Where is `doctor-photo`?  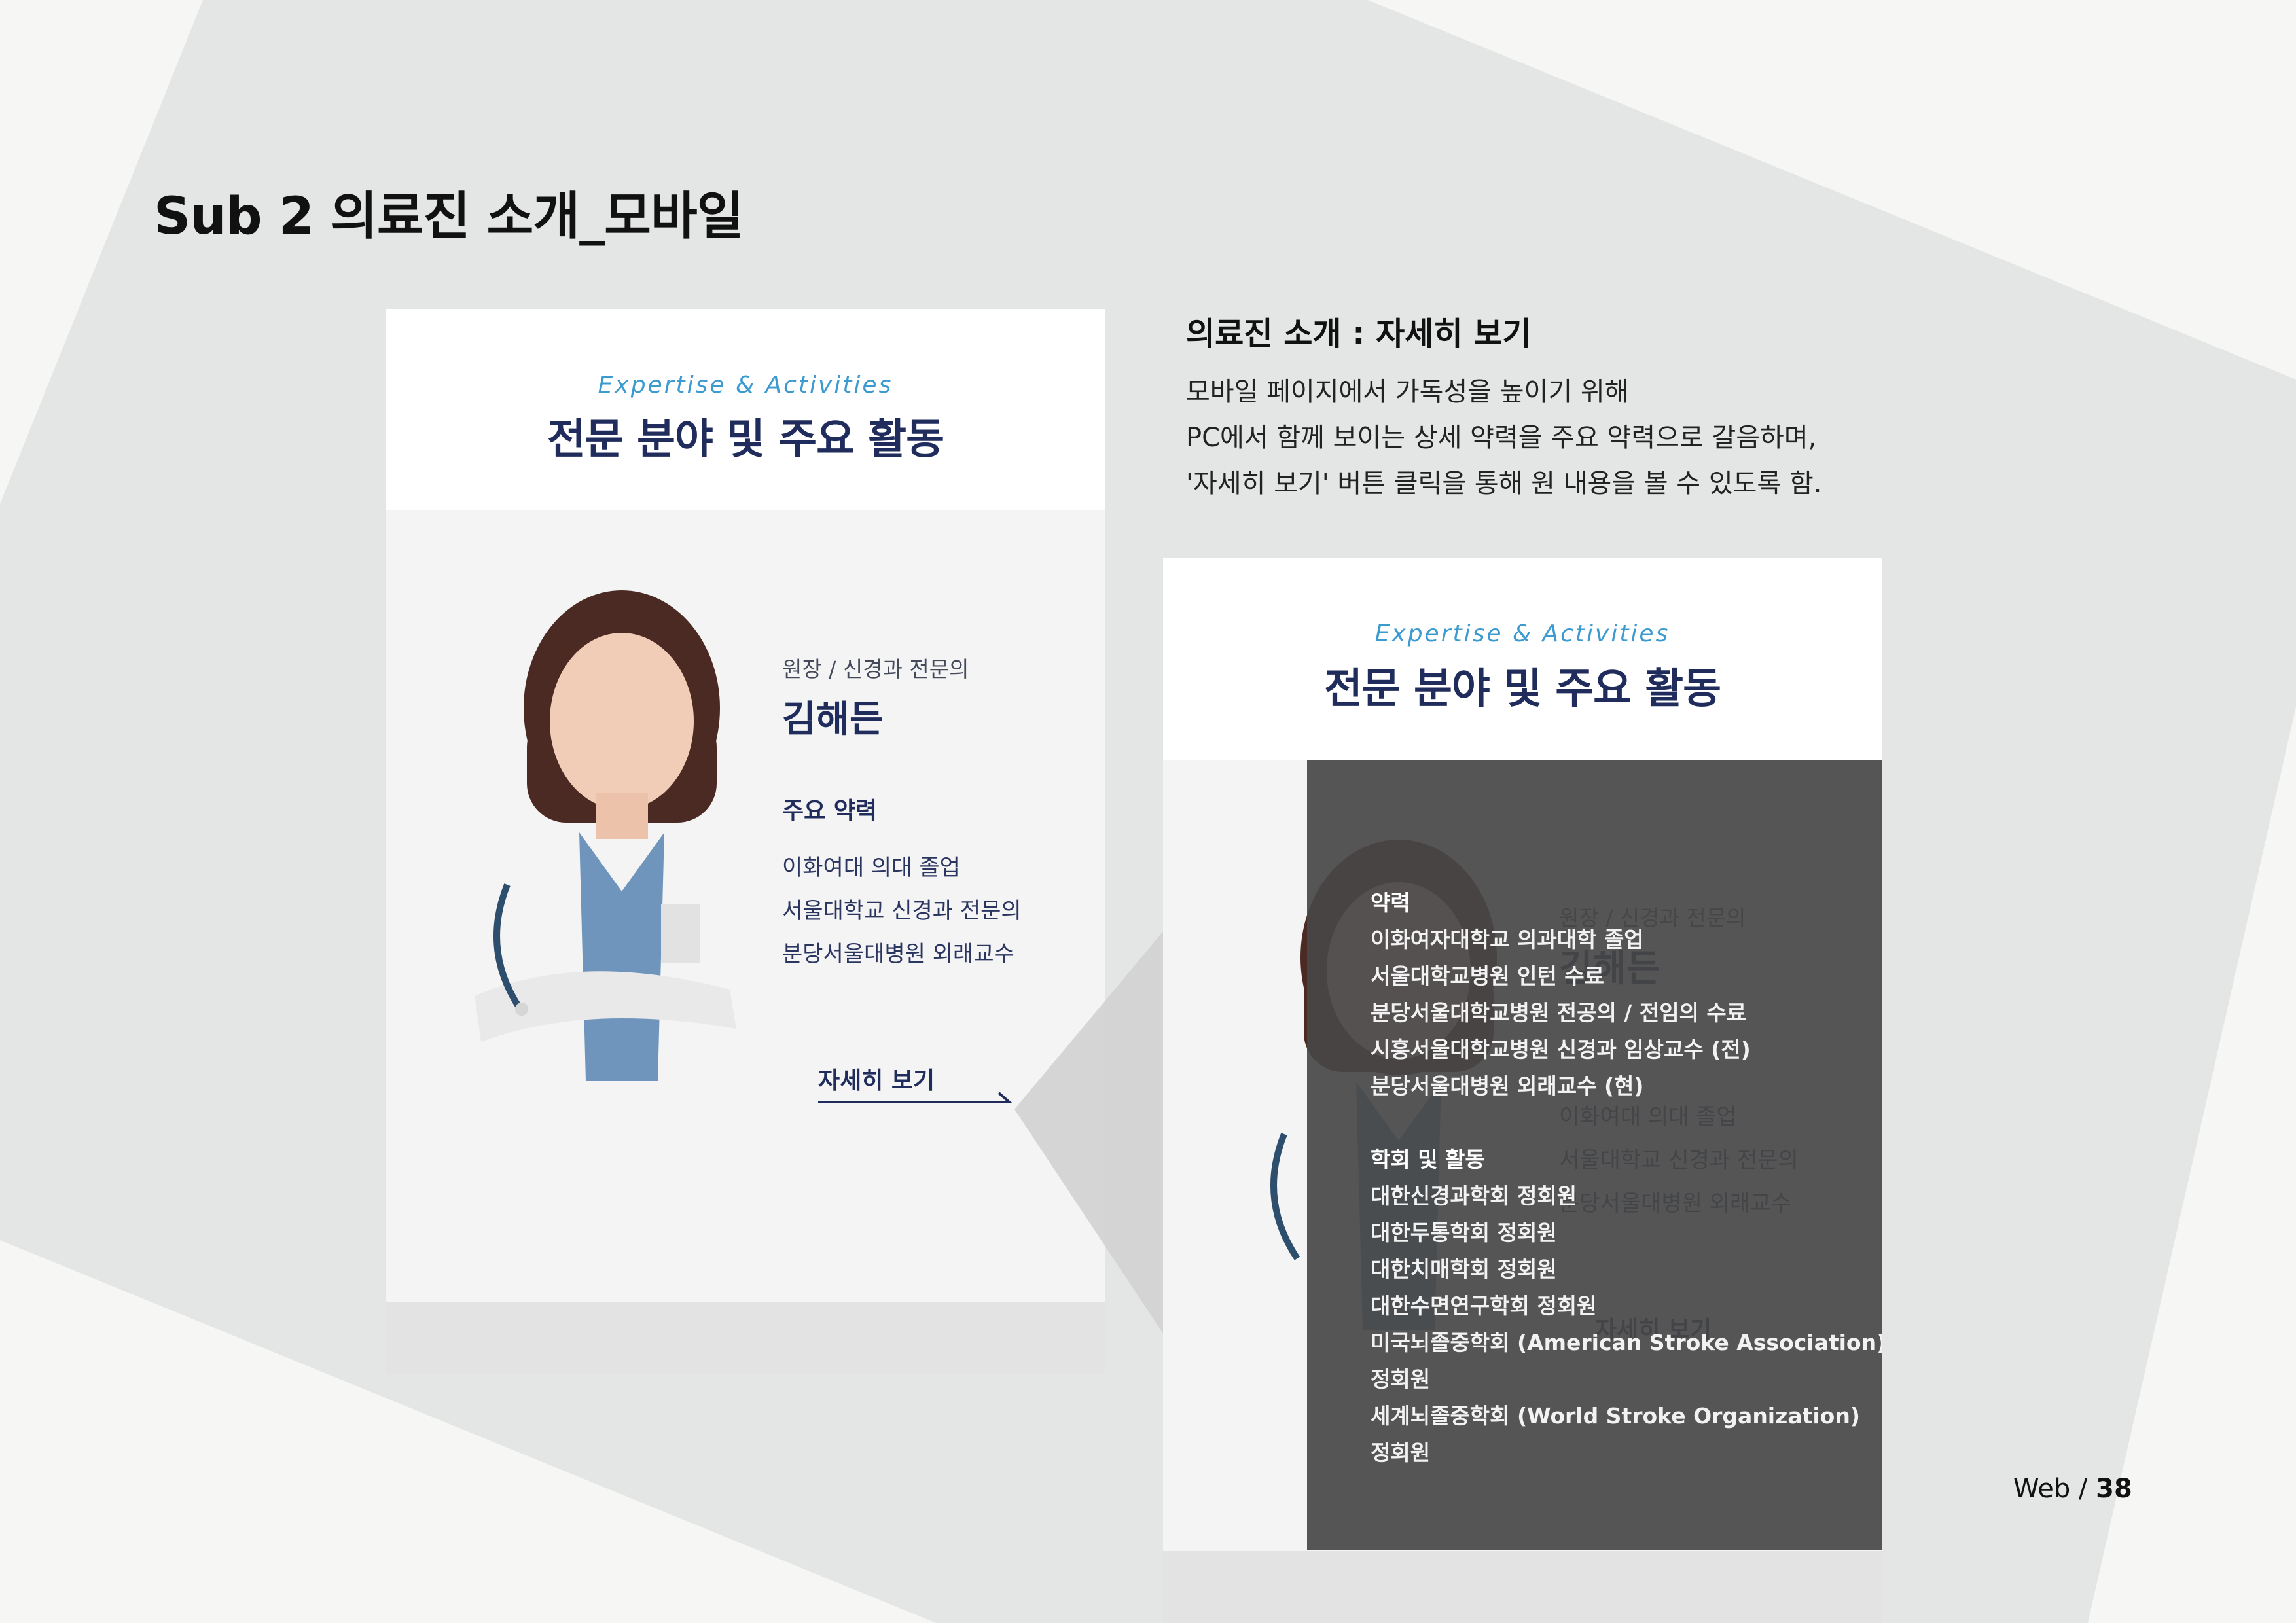 doctor-photo is located at coordinates (625, 835).